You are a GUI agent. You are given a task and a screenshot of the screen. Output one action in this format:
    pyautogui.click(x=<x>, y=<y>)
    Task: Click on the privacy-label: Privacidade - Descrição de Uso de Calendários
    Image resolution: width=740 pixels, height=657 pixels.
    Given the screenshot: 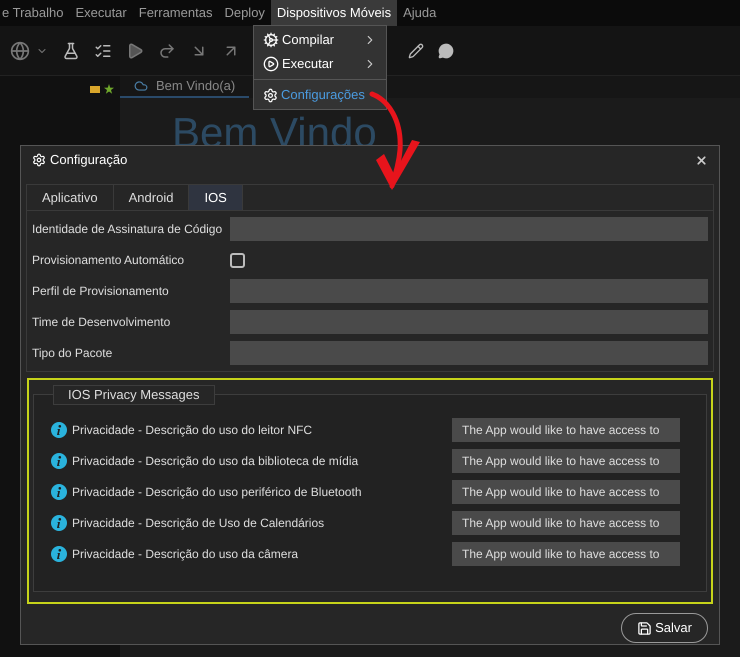 What is the action you would take?
    pyautogui.click(x=199, y=523)
    